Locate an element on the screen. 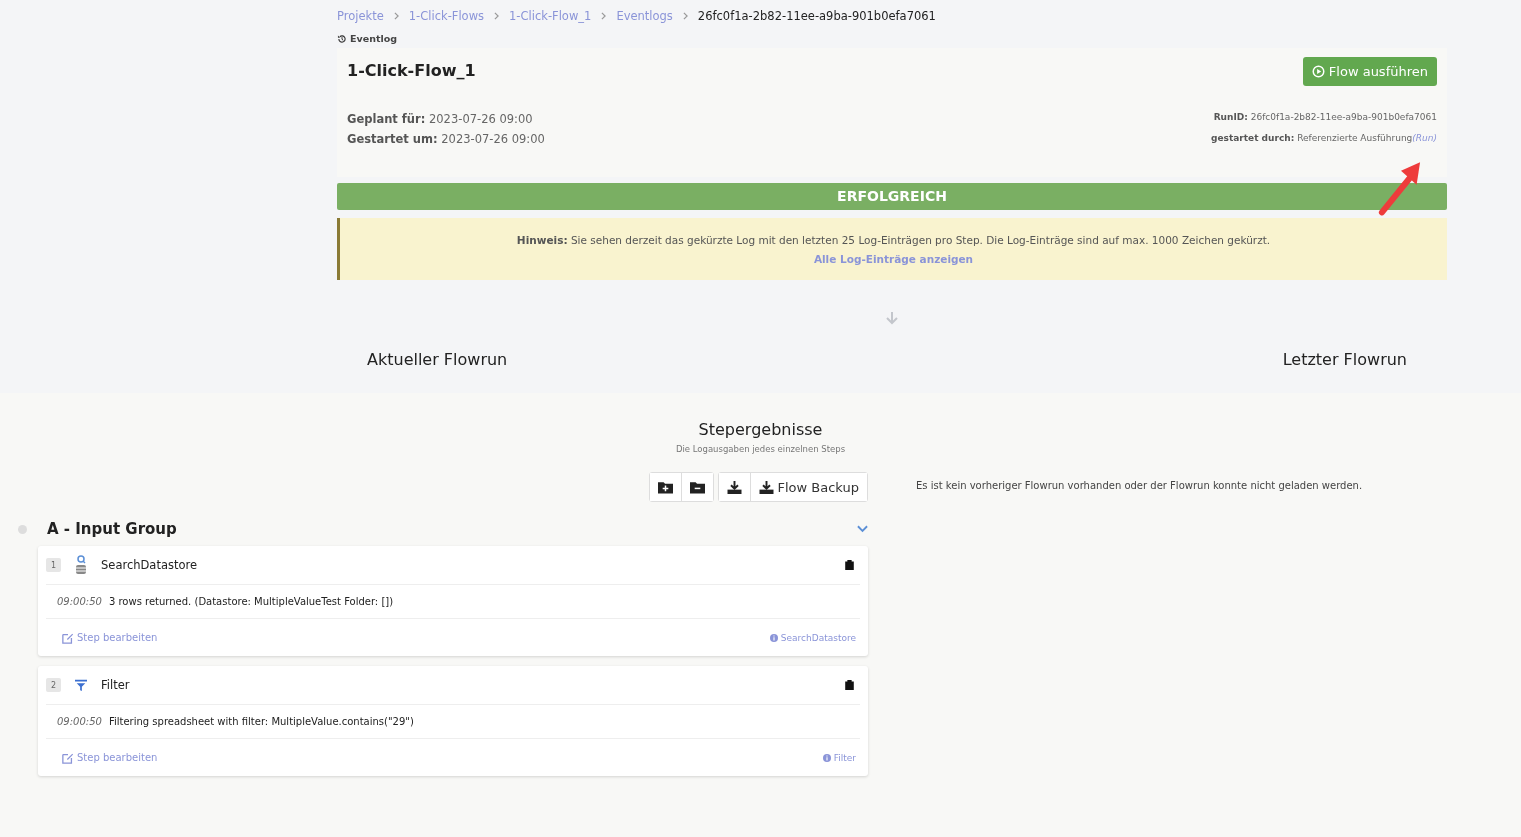 This screenshot has height=837, width=1521. run-note: (Run) is located at coordinates (1424, 138).